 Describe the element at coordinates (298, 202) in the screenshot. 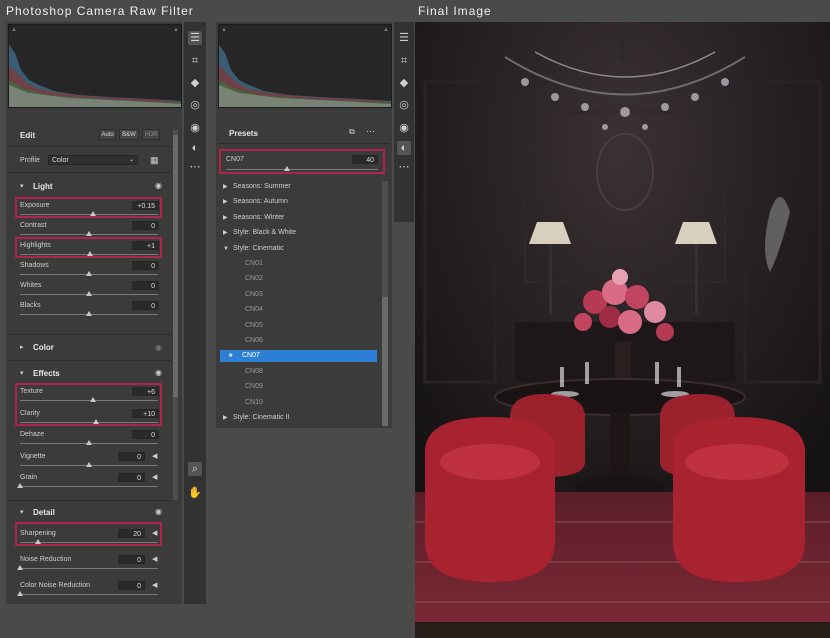

I see `preset-group: ▶ Seasons: Autumn` at that location.